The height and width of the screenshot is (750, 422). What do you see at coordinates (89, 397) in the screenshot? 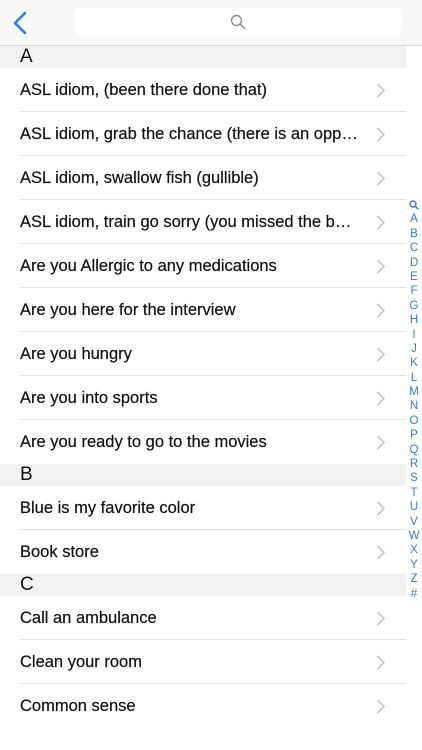
I see `list-item-label: Are you into sports` at bounding box center [89, 397].